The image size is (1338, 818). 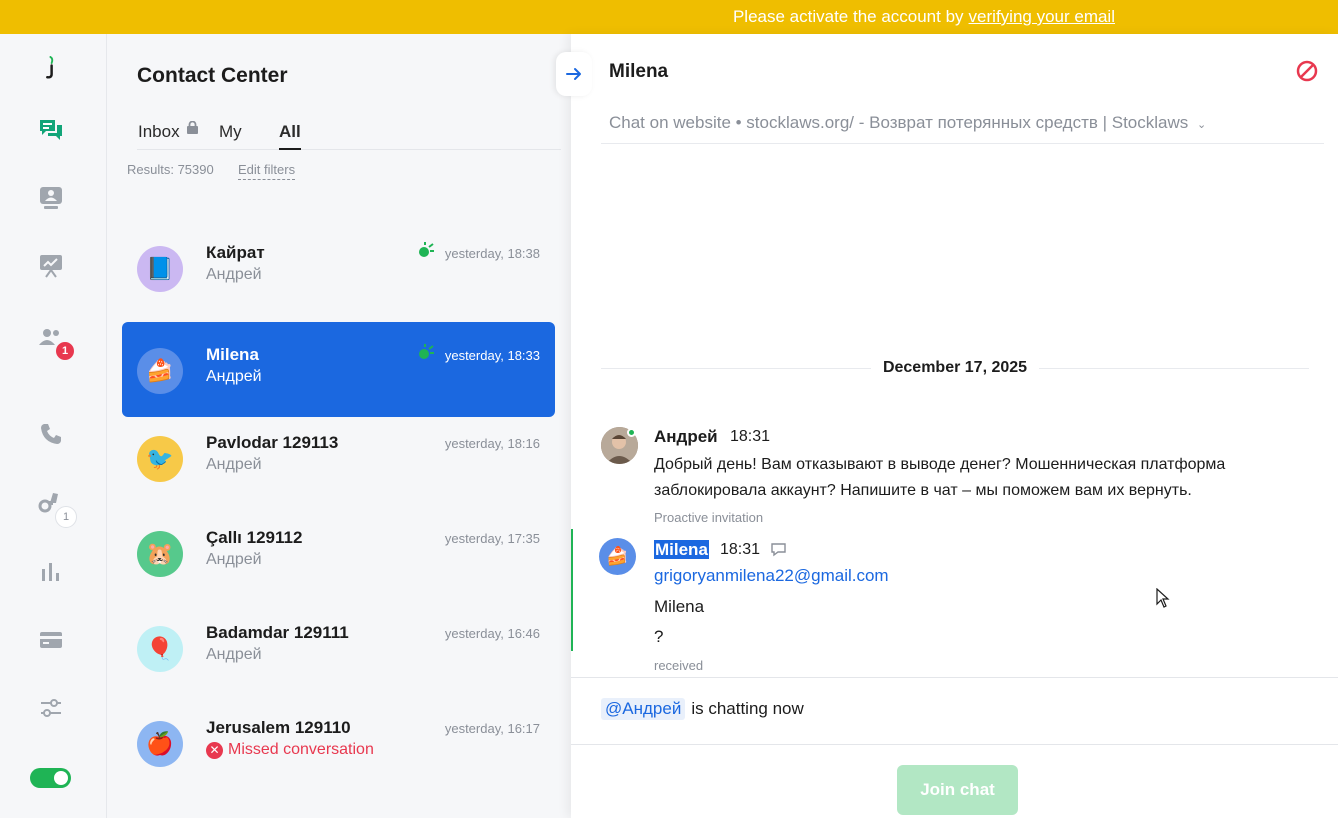 What do you see at coordinates (160, 744) in the screenshot?
I see `avatar: 🍎` at bounding box center [160, 744].